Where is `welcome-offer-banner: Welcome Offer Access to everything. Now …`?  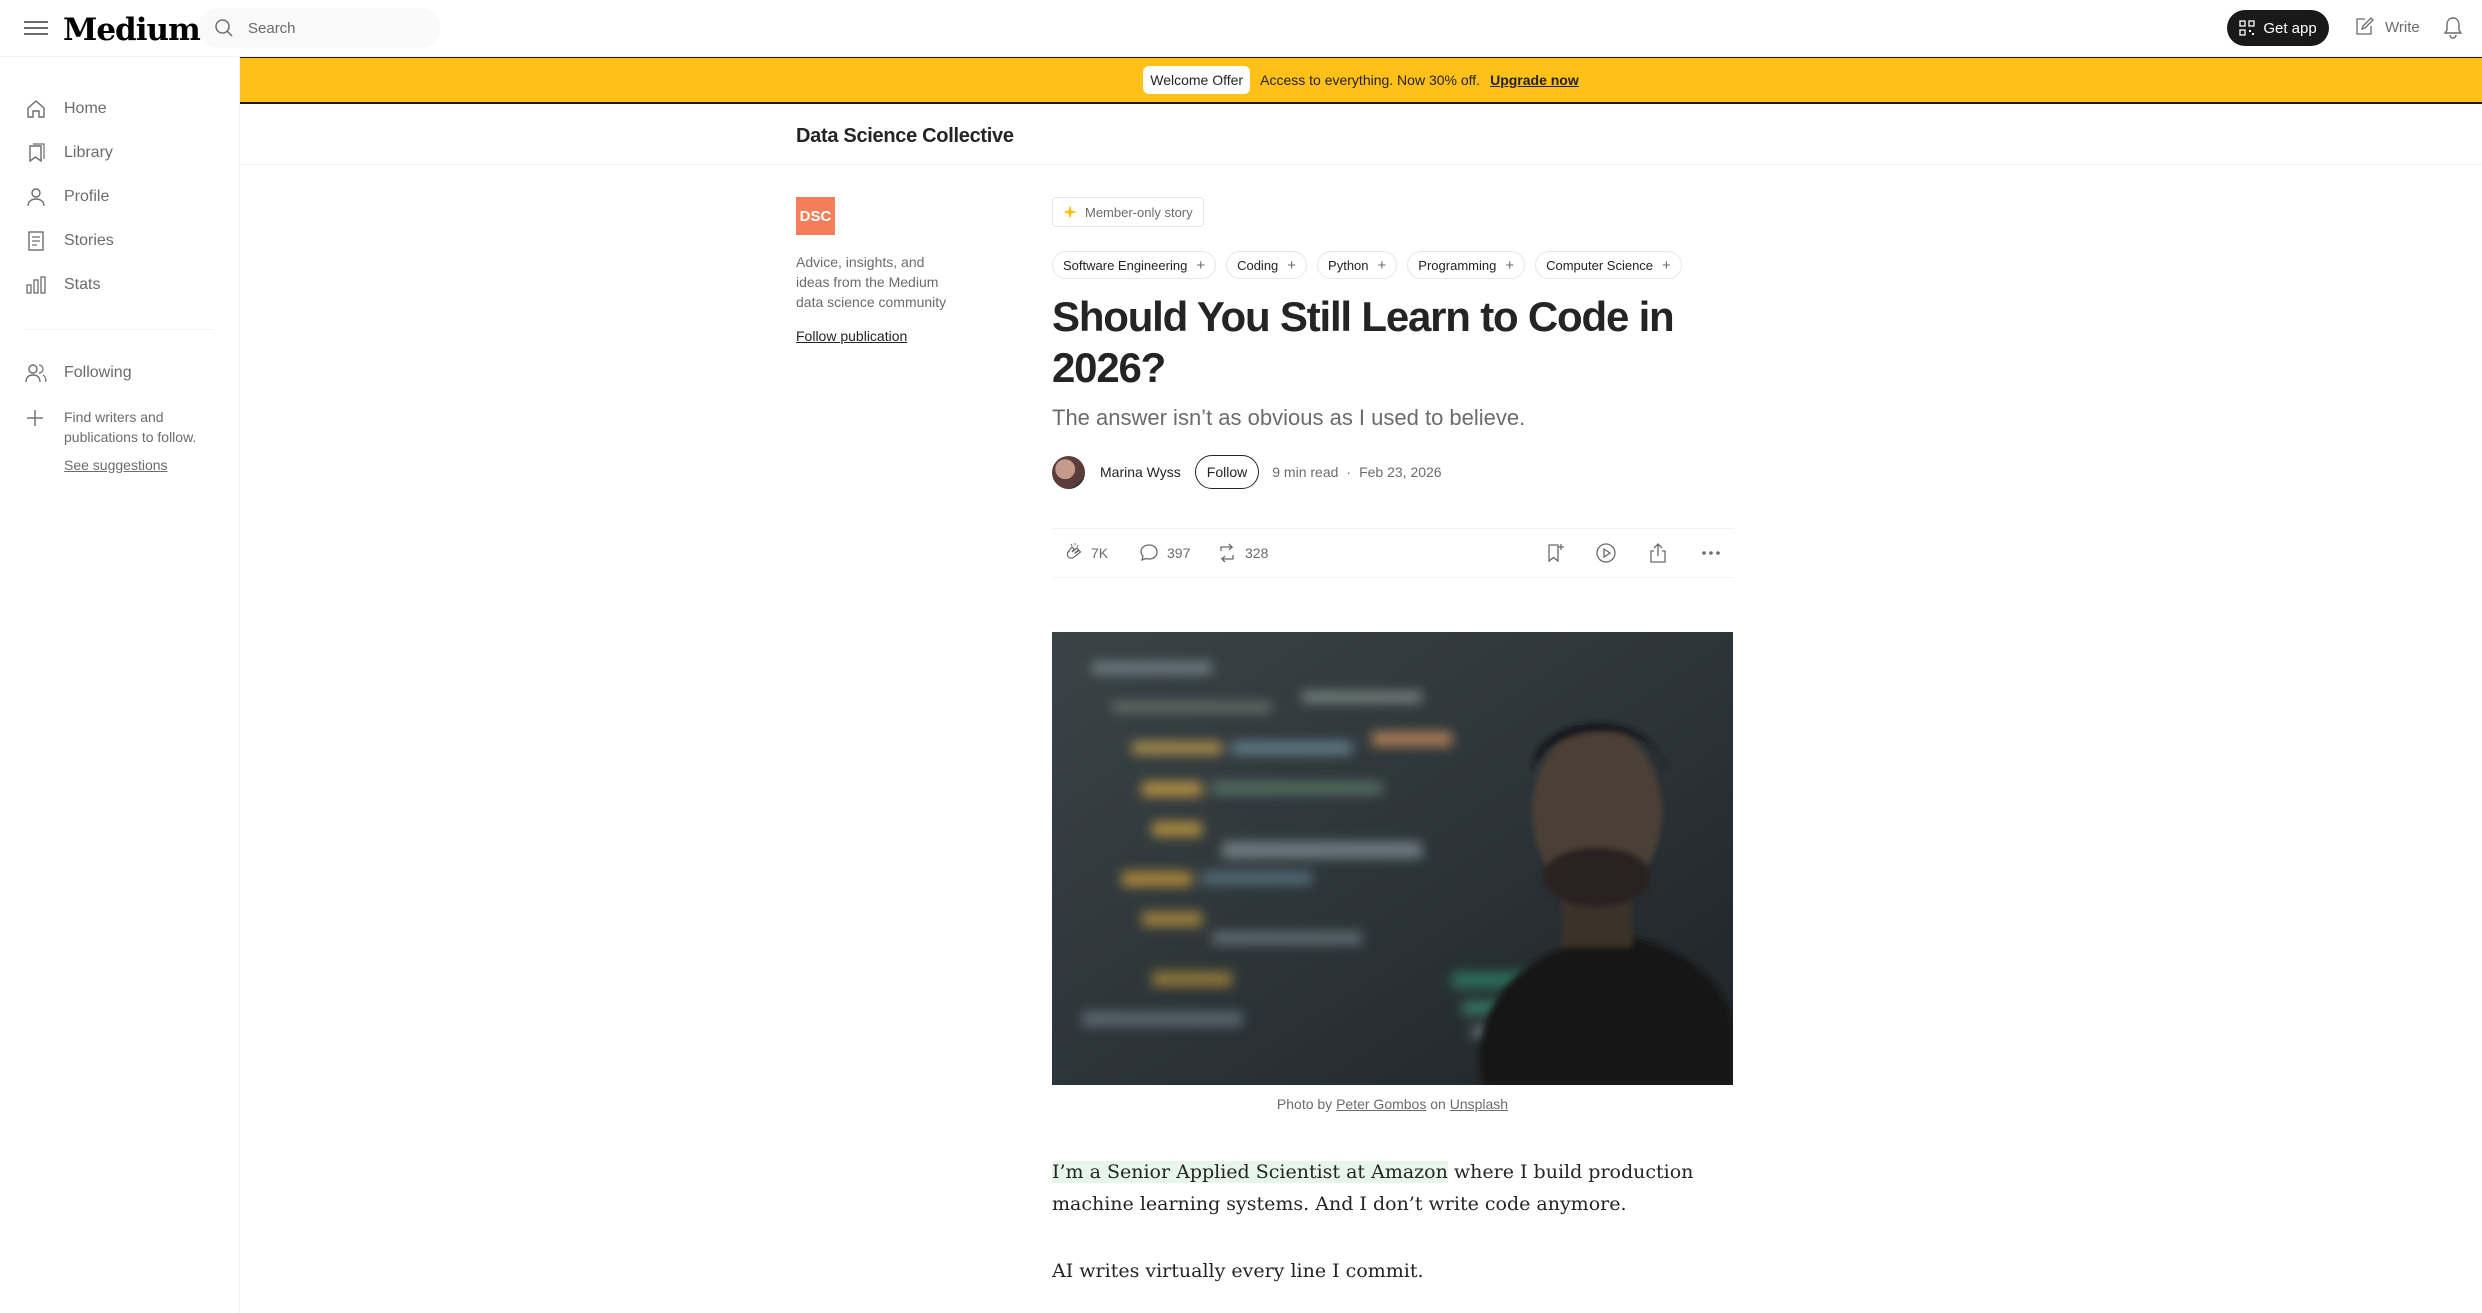
welcome-offer-banner: Welcome Offer Access to everything. Now … is located at coordinates (1361, 80).